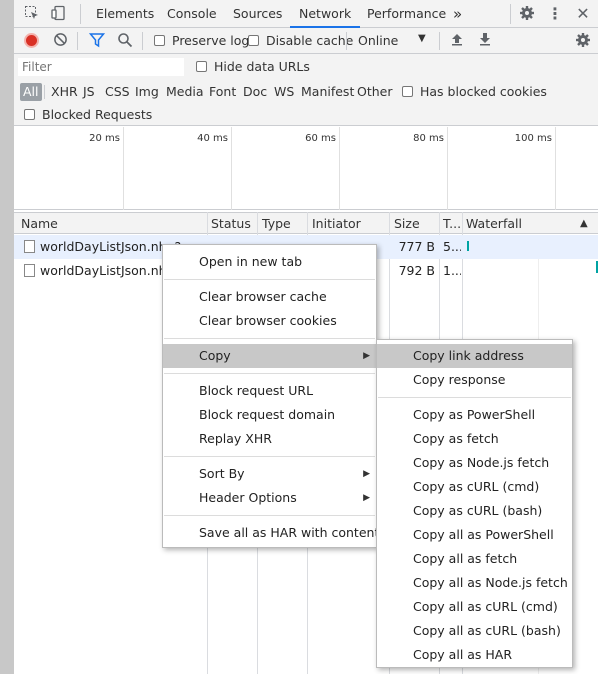 The height and width of the screenshot is (674, 598). I want to click on record-icon, so click(31, 40).